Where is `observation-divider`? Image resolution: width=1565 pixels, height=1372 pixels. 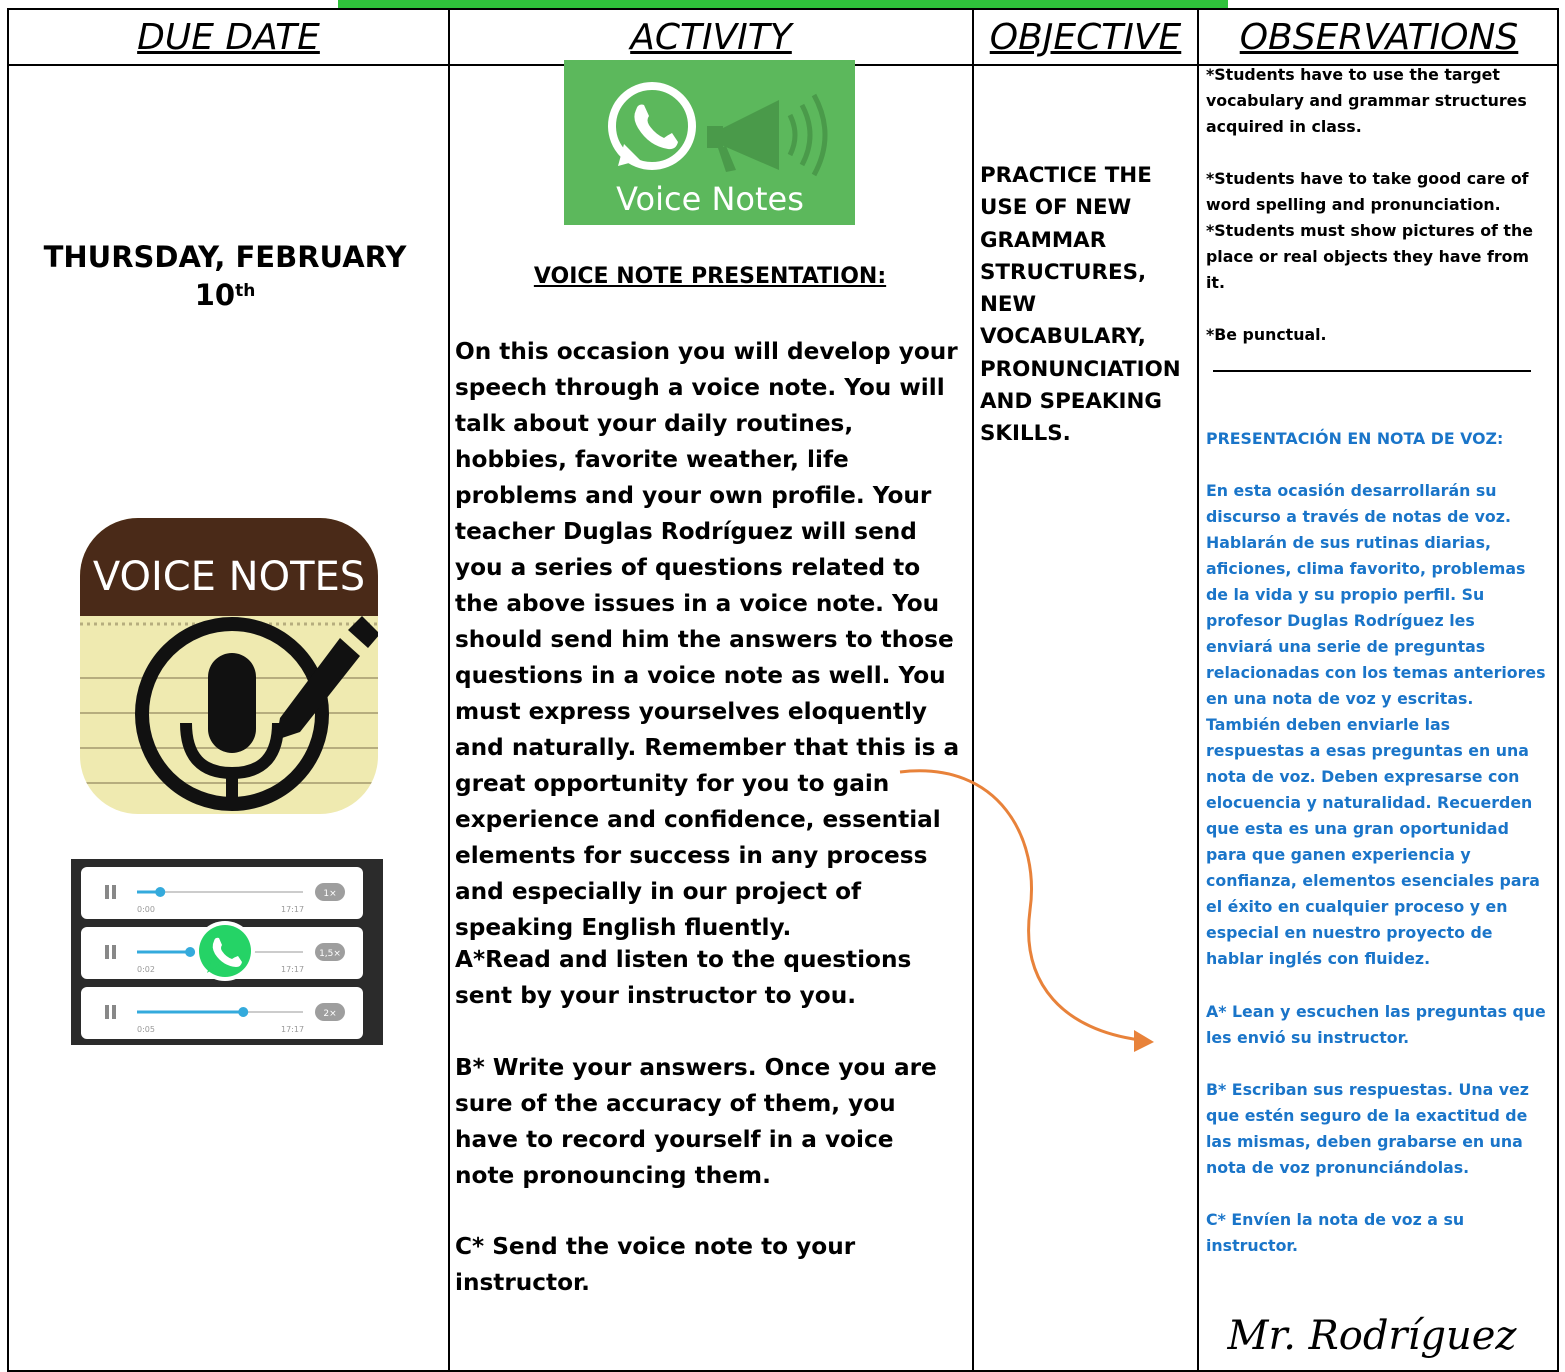
observation-divider is located at coordinates (1372, 371).